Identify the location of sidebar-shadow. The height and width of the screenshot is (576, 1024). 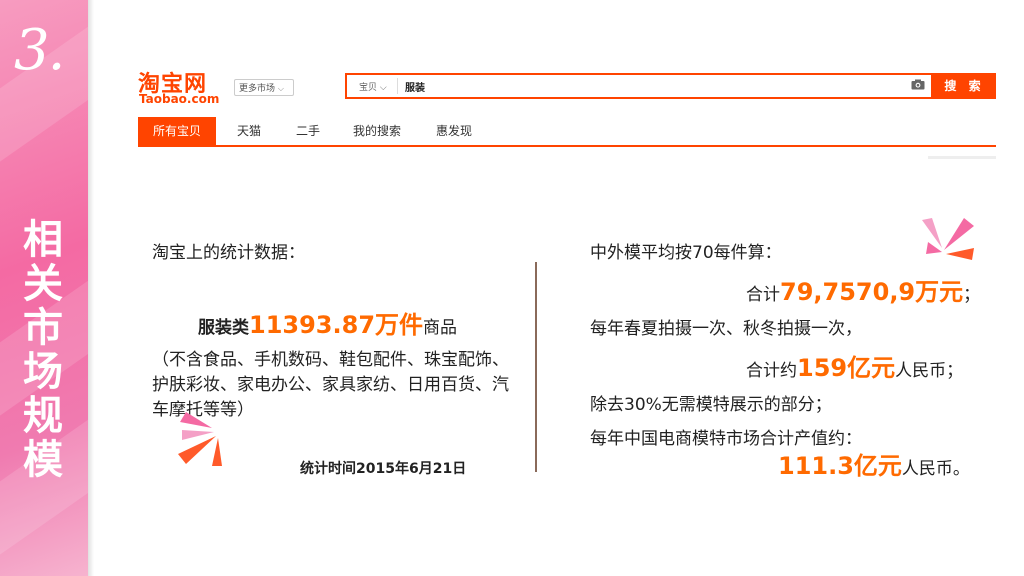
(91, 288).